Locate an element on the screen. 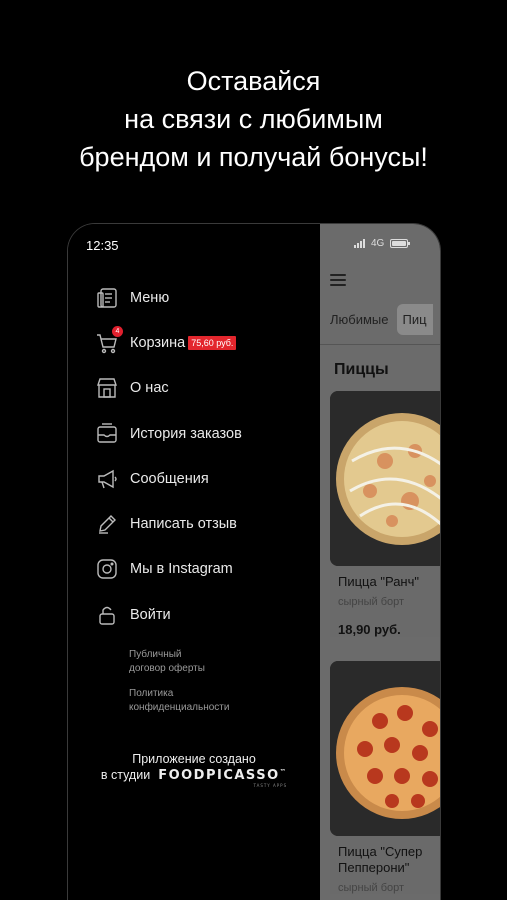 The image size is (507, 900). category-tabs: Любимые Пиц is located at coordinates (381, 319).